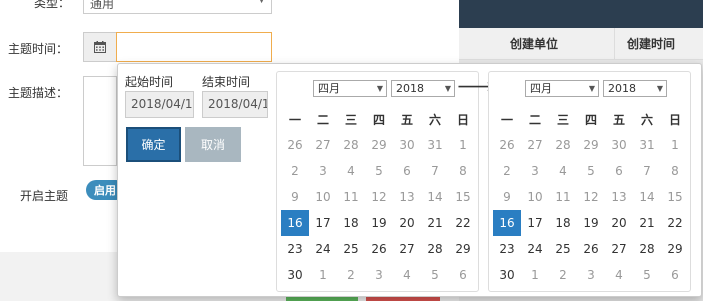  What do you see at coordinates (177, 7) in the screenshot?
I see `type-select: 通用 ▼` at bounding box center [177, 7].